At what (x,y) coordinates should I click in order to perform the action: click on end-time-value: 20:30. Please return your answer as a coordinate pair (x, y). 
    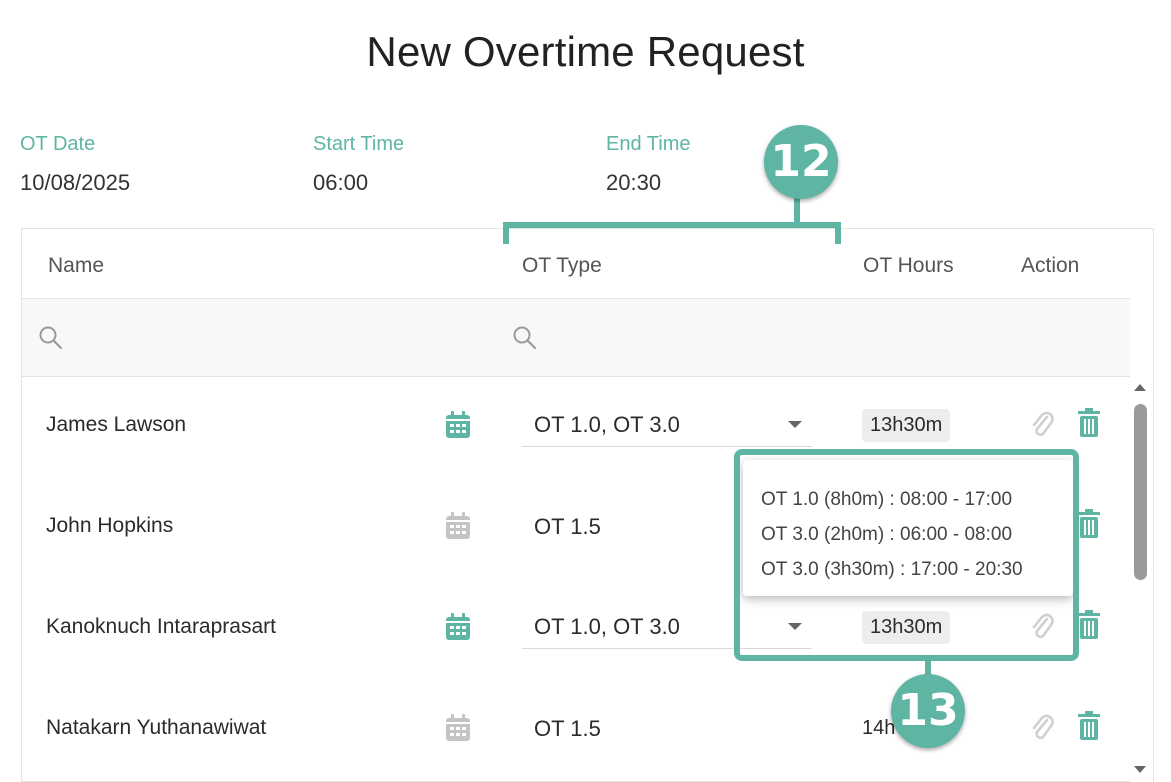
    Looking at the image, I should click on (633, 183).